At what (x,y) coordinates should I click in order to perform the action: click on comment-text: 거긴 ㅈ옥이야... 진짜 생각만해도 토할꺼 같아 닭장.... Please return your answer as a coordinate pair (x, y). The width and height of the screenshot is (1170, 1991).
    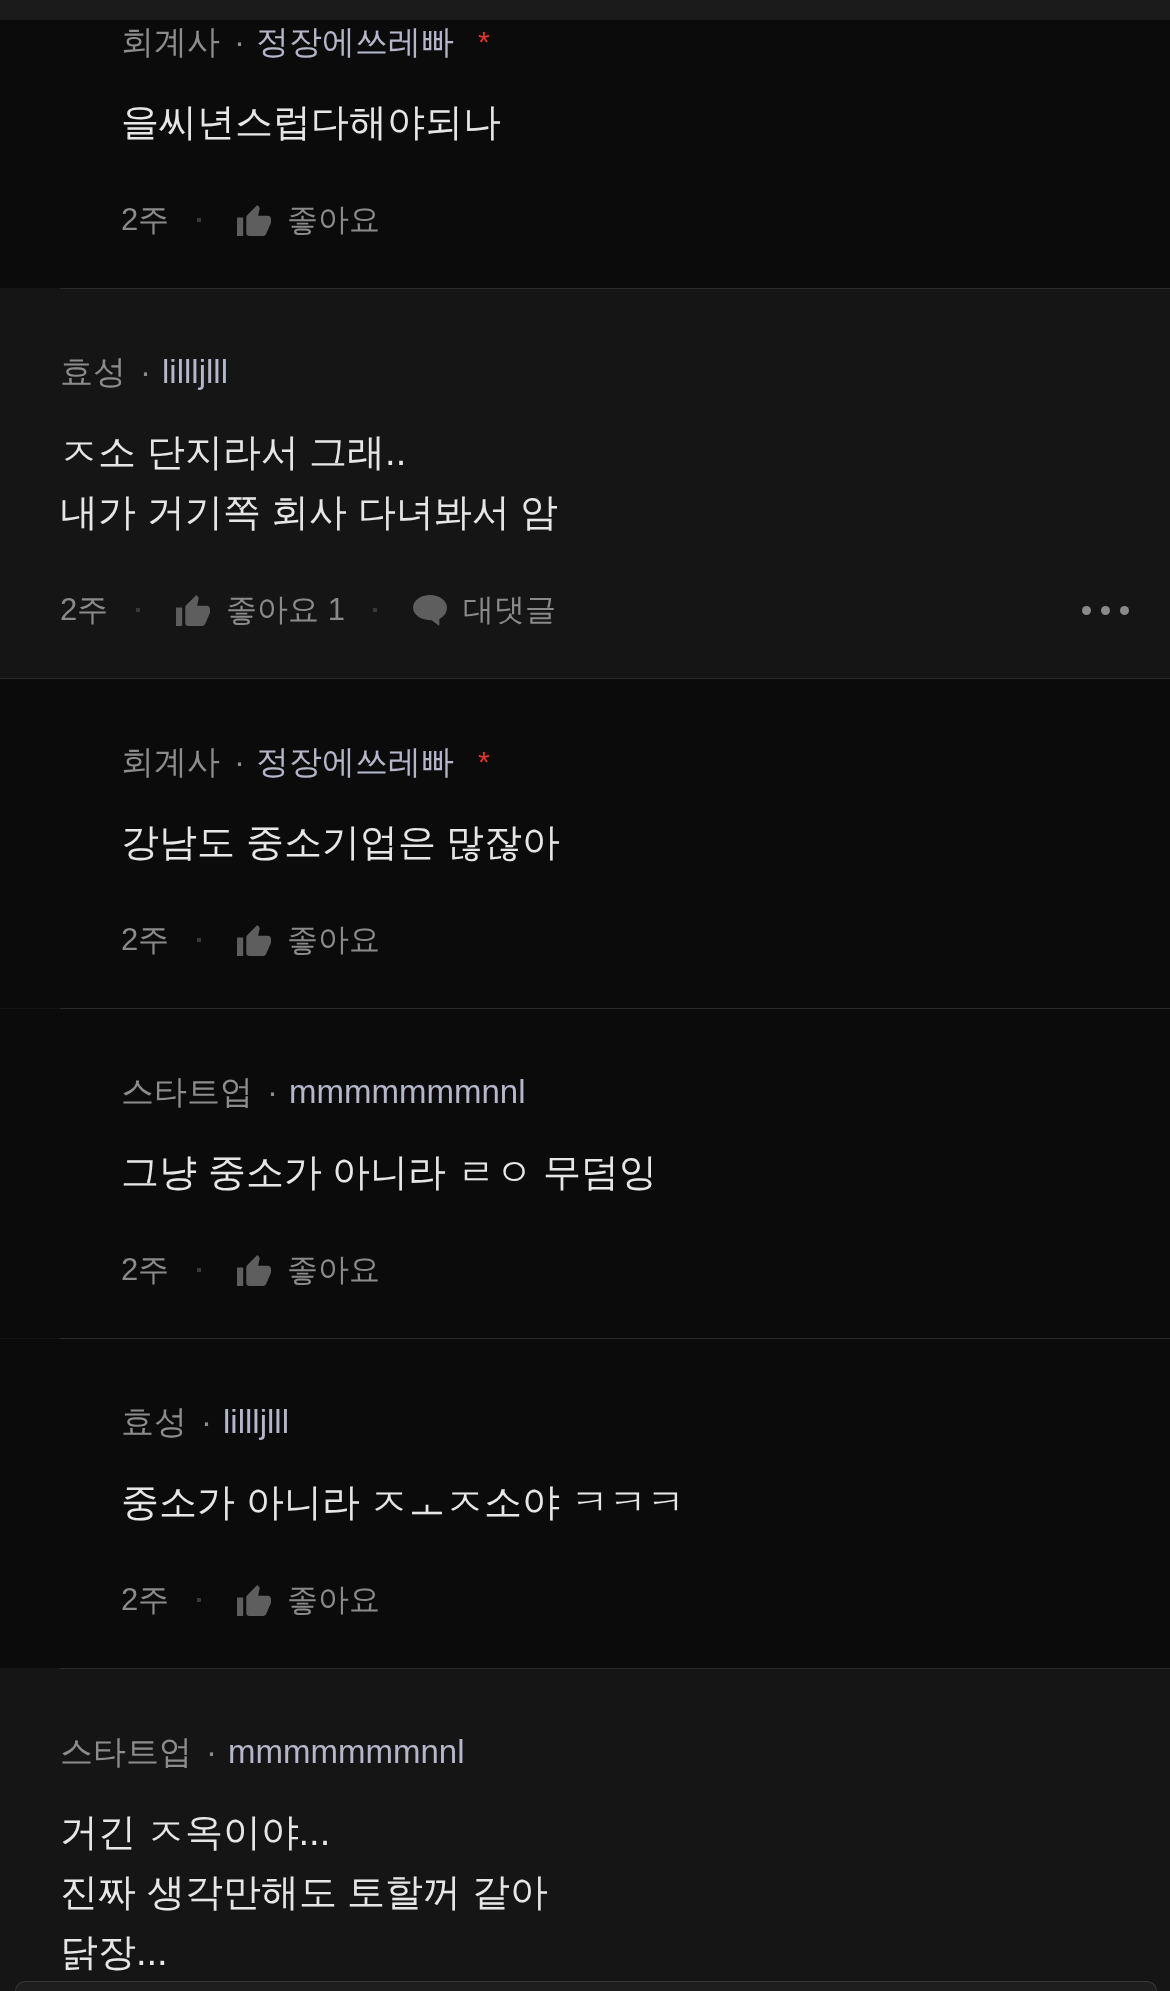
    Looking at the image, I should click on (304, 1892).